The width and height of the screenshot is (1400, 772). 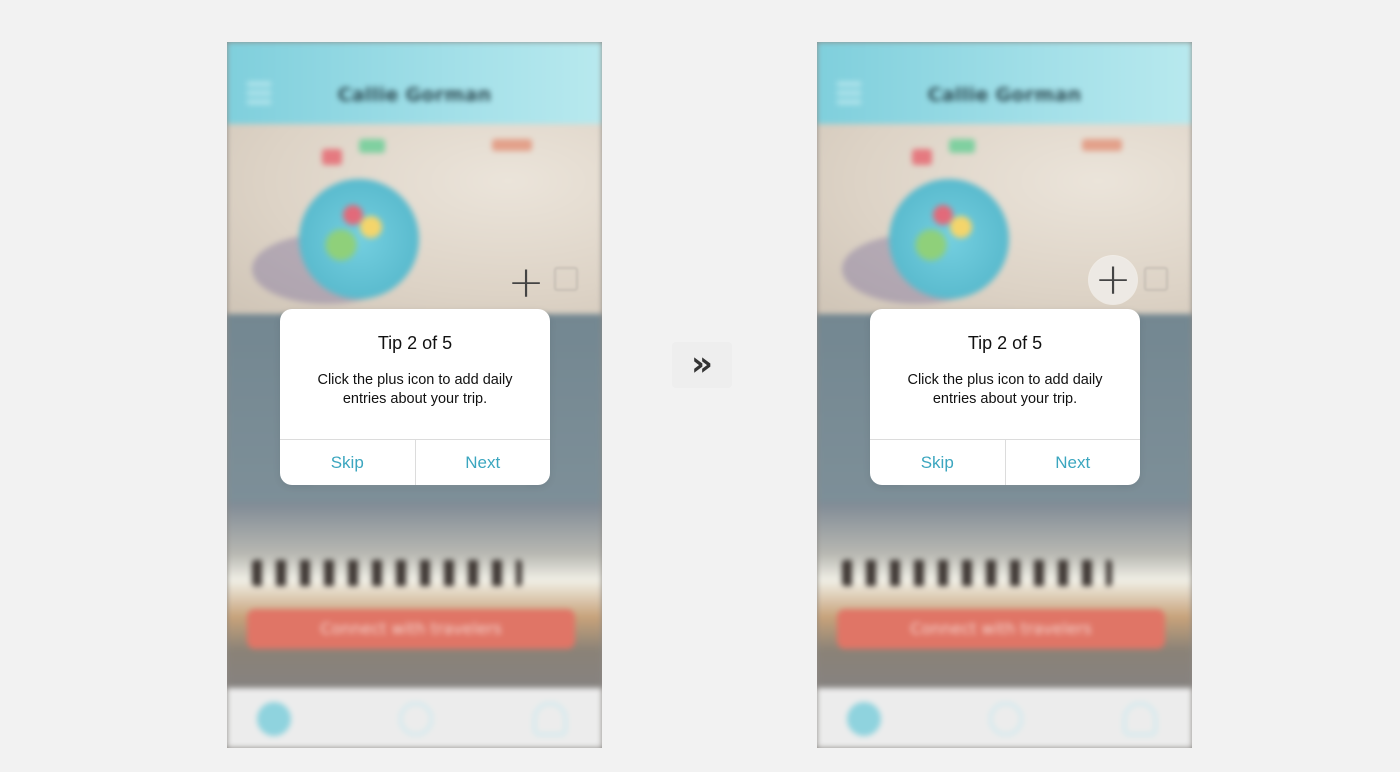 What do you see at coordinates (526, 283) in the screenshot?
I see `plus-icon: +` at bounding box center [526, 283].